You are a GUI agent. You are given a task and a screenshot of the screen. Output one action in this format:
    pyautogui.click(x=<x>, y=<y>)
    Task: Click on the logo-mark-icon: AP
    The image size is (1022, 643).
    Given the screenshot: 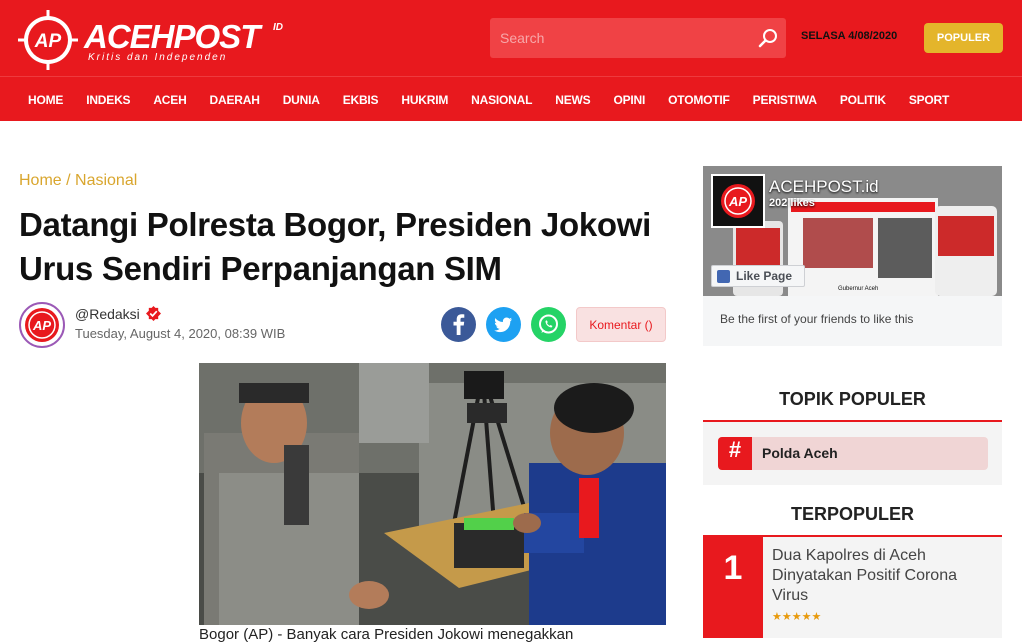 What is the action you would take?
    pyautogui.click(x=48, y=40)
    